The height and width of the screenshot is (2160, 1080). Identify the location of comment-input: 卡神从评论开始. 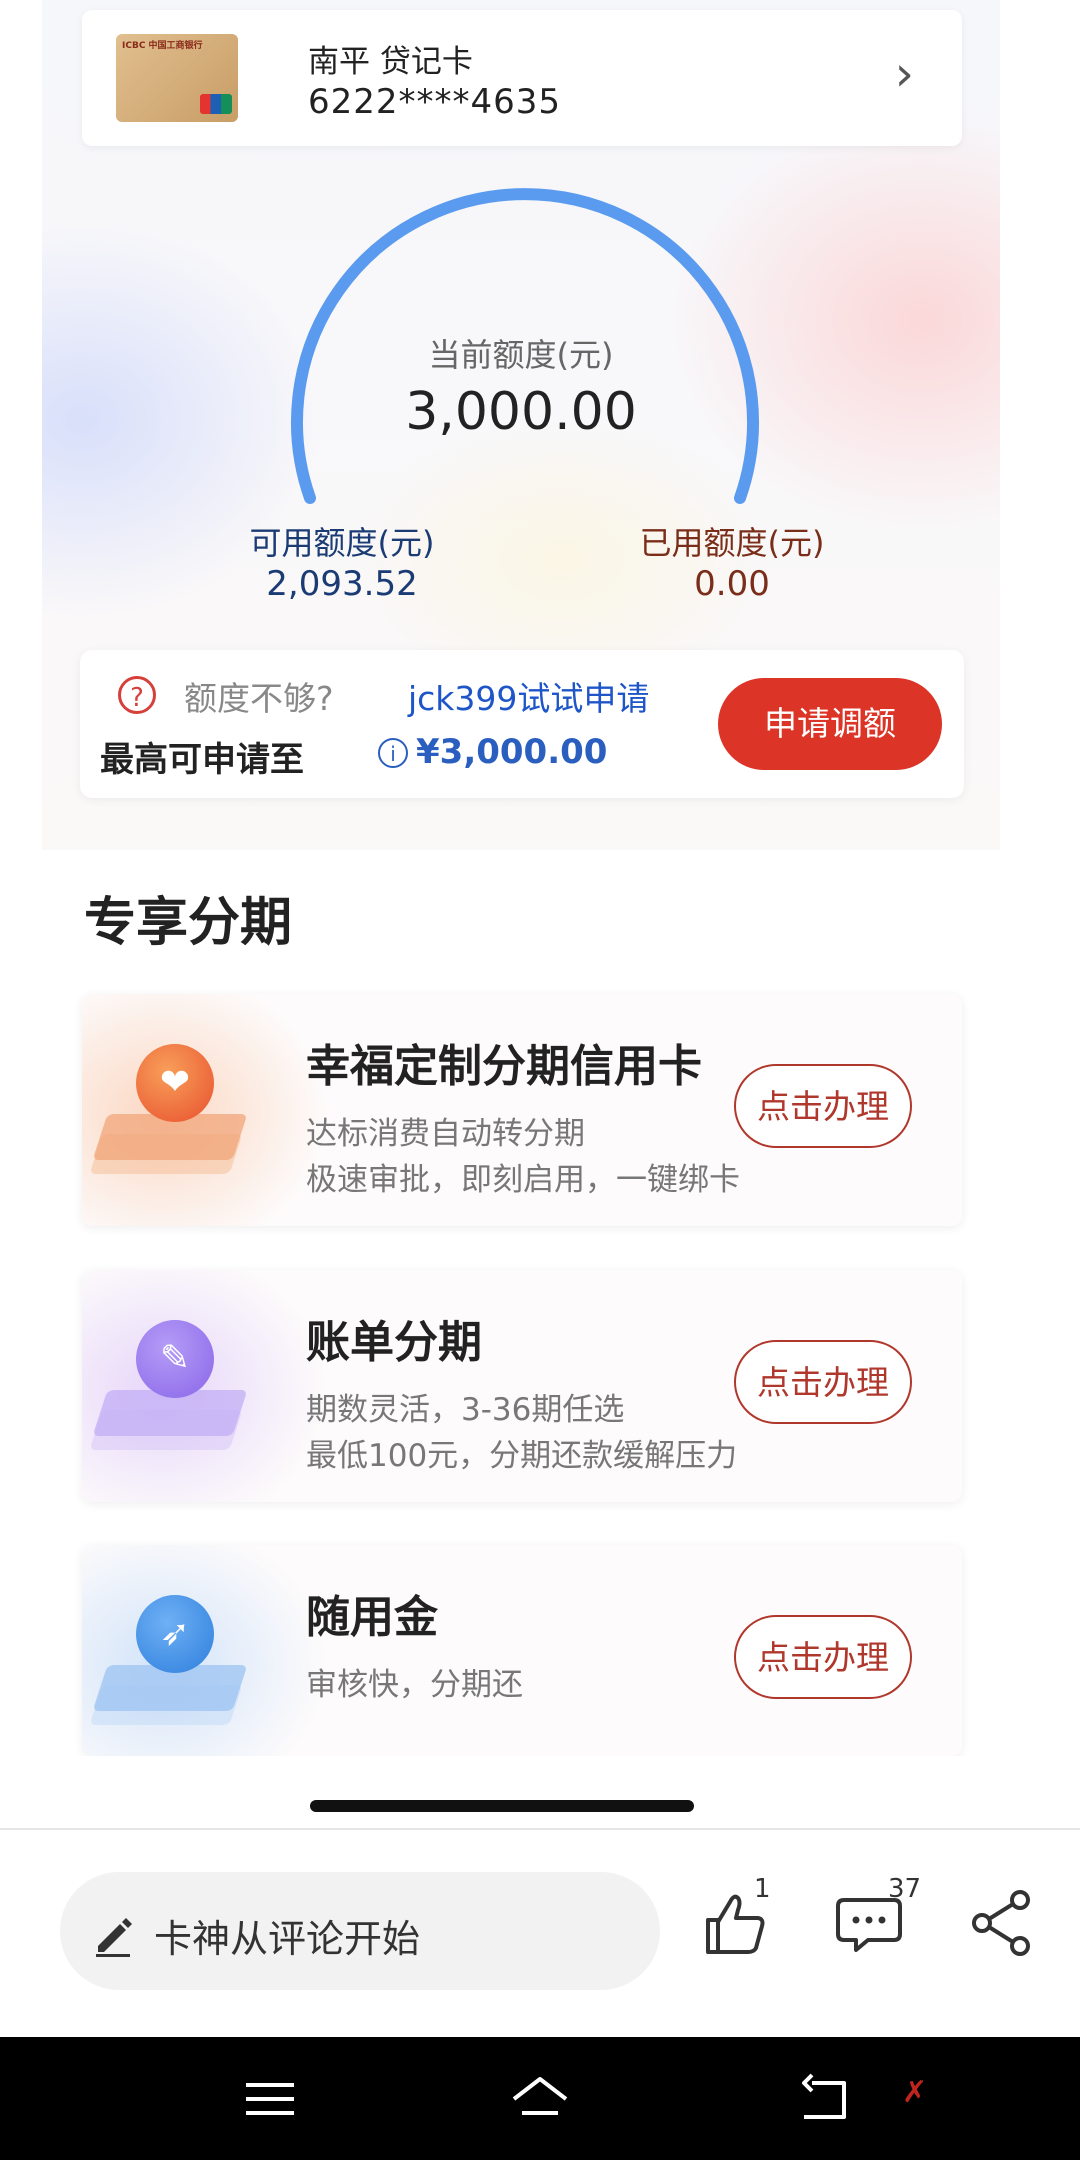
(360, 1931).